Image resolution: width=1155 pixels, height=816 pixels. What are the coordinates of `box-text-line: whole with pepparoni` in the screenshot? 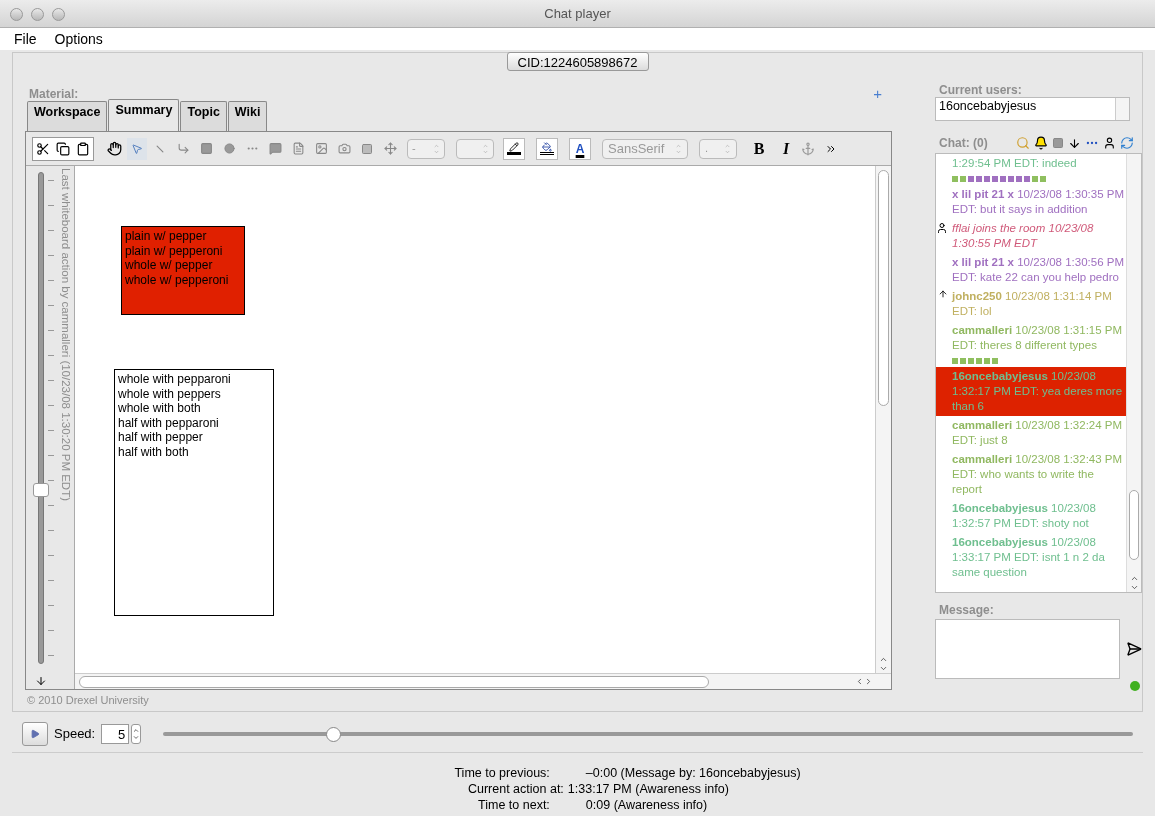 It's located at (175, 379).